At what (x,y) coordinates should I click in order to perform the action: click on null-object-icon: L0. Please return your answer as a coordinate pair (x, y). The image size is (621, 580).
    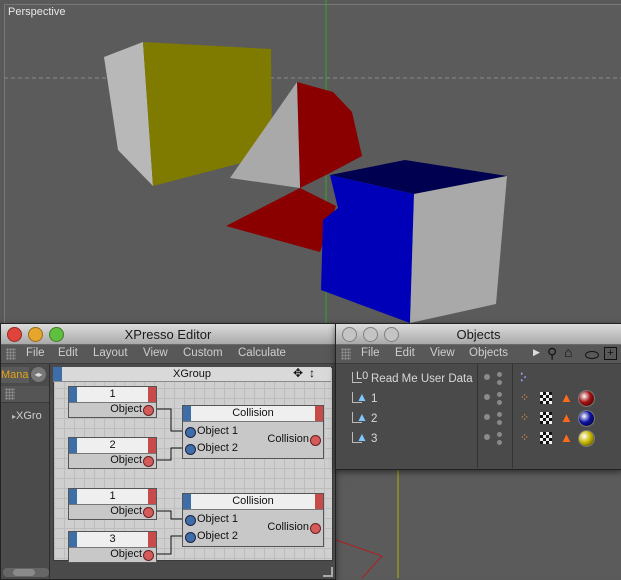
    Looking at the image, I should click on (362, 376).